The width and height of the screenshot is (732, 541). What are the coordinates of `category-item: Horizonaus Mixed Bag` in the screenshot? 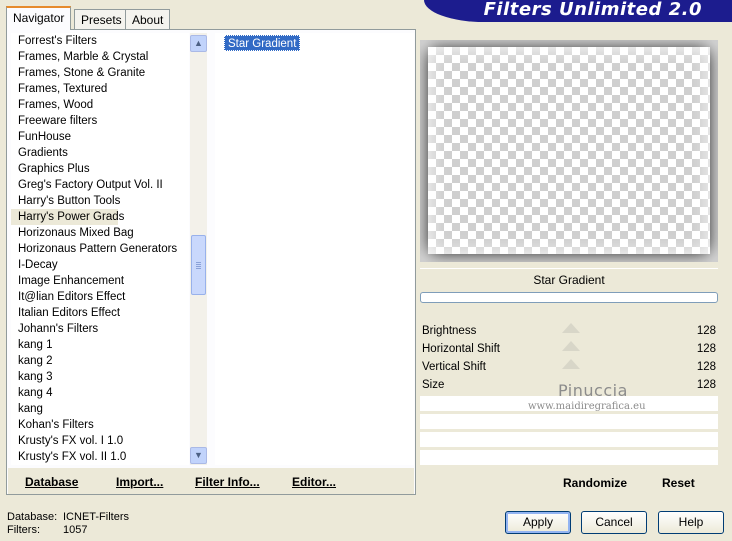 It's located at (100, 233).